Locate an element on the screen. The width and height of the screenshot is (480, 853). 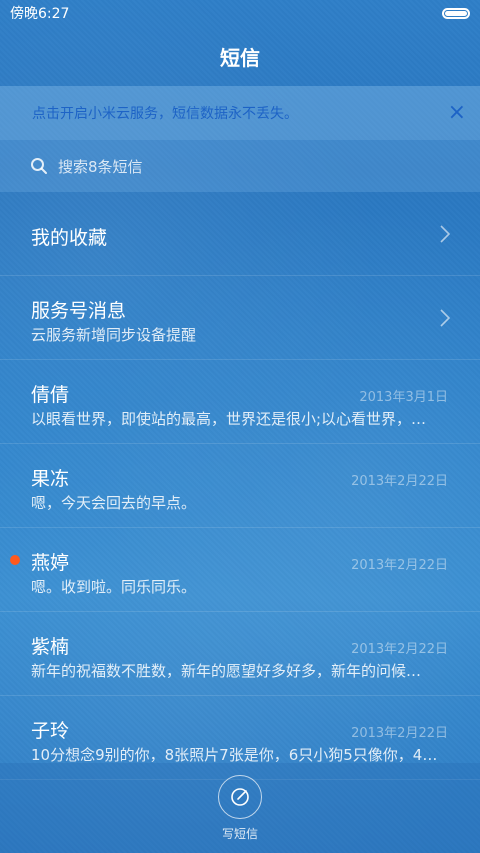
contact-name: 倩倩 is located at coordinates (50, 395).